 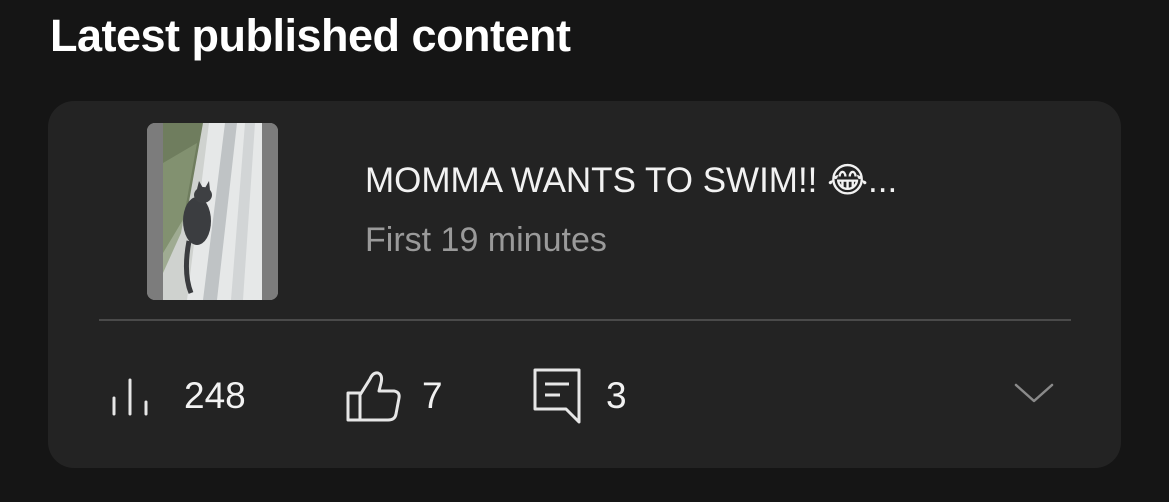 I want to click on video-subtitle: First 19 minutes, so click(x=486, y=240).